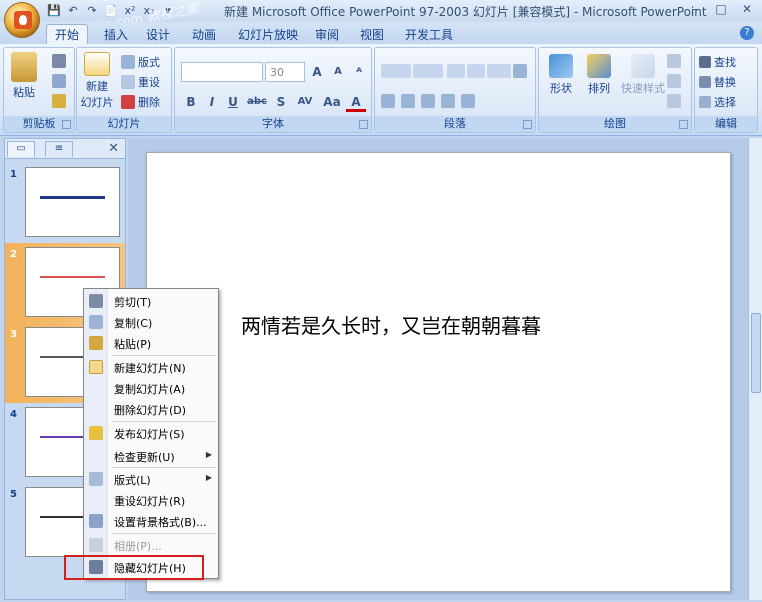  What do you see at coordinates (356, 102) in the screenshot?
I see `font-color-button: A` at bounding box center [356, 102].